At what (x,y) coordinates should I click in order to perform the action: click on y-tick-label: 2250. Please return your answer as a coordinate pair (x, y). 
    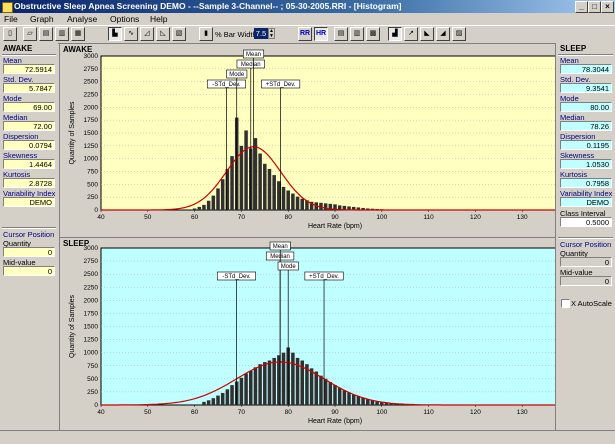
    Looking at the image, I should click on (91, 287).